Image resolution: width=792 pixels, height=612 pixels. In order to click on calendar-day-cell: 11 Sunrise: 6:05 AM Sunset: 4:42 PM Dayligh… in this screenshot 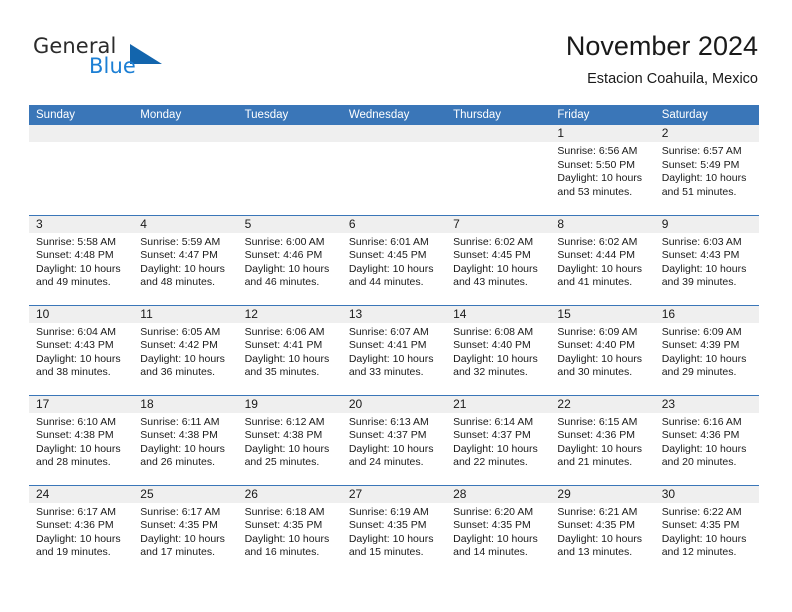, I will do `click(185, 349)`.